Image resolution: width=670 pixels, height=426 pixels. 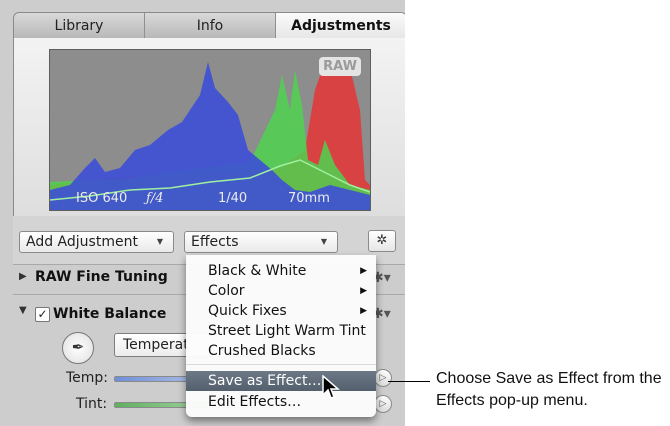 I want to click on disclosure-down-icon: ▼, so click(x=23, y=310).